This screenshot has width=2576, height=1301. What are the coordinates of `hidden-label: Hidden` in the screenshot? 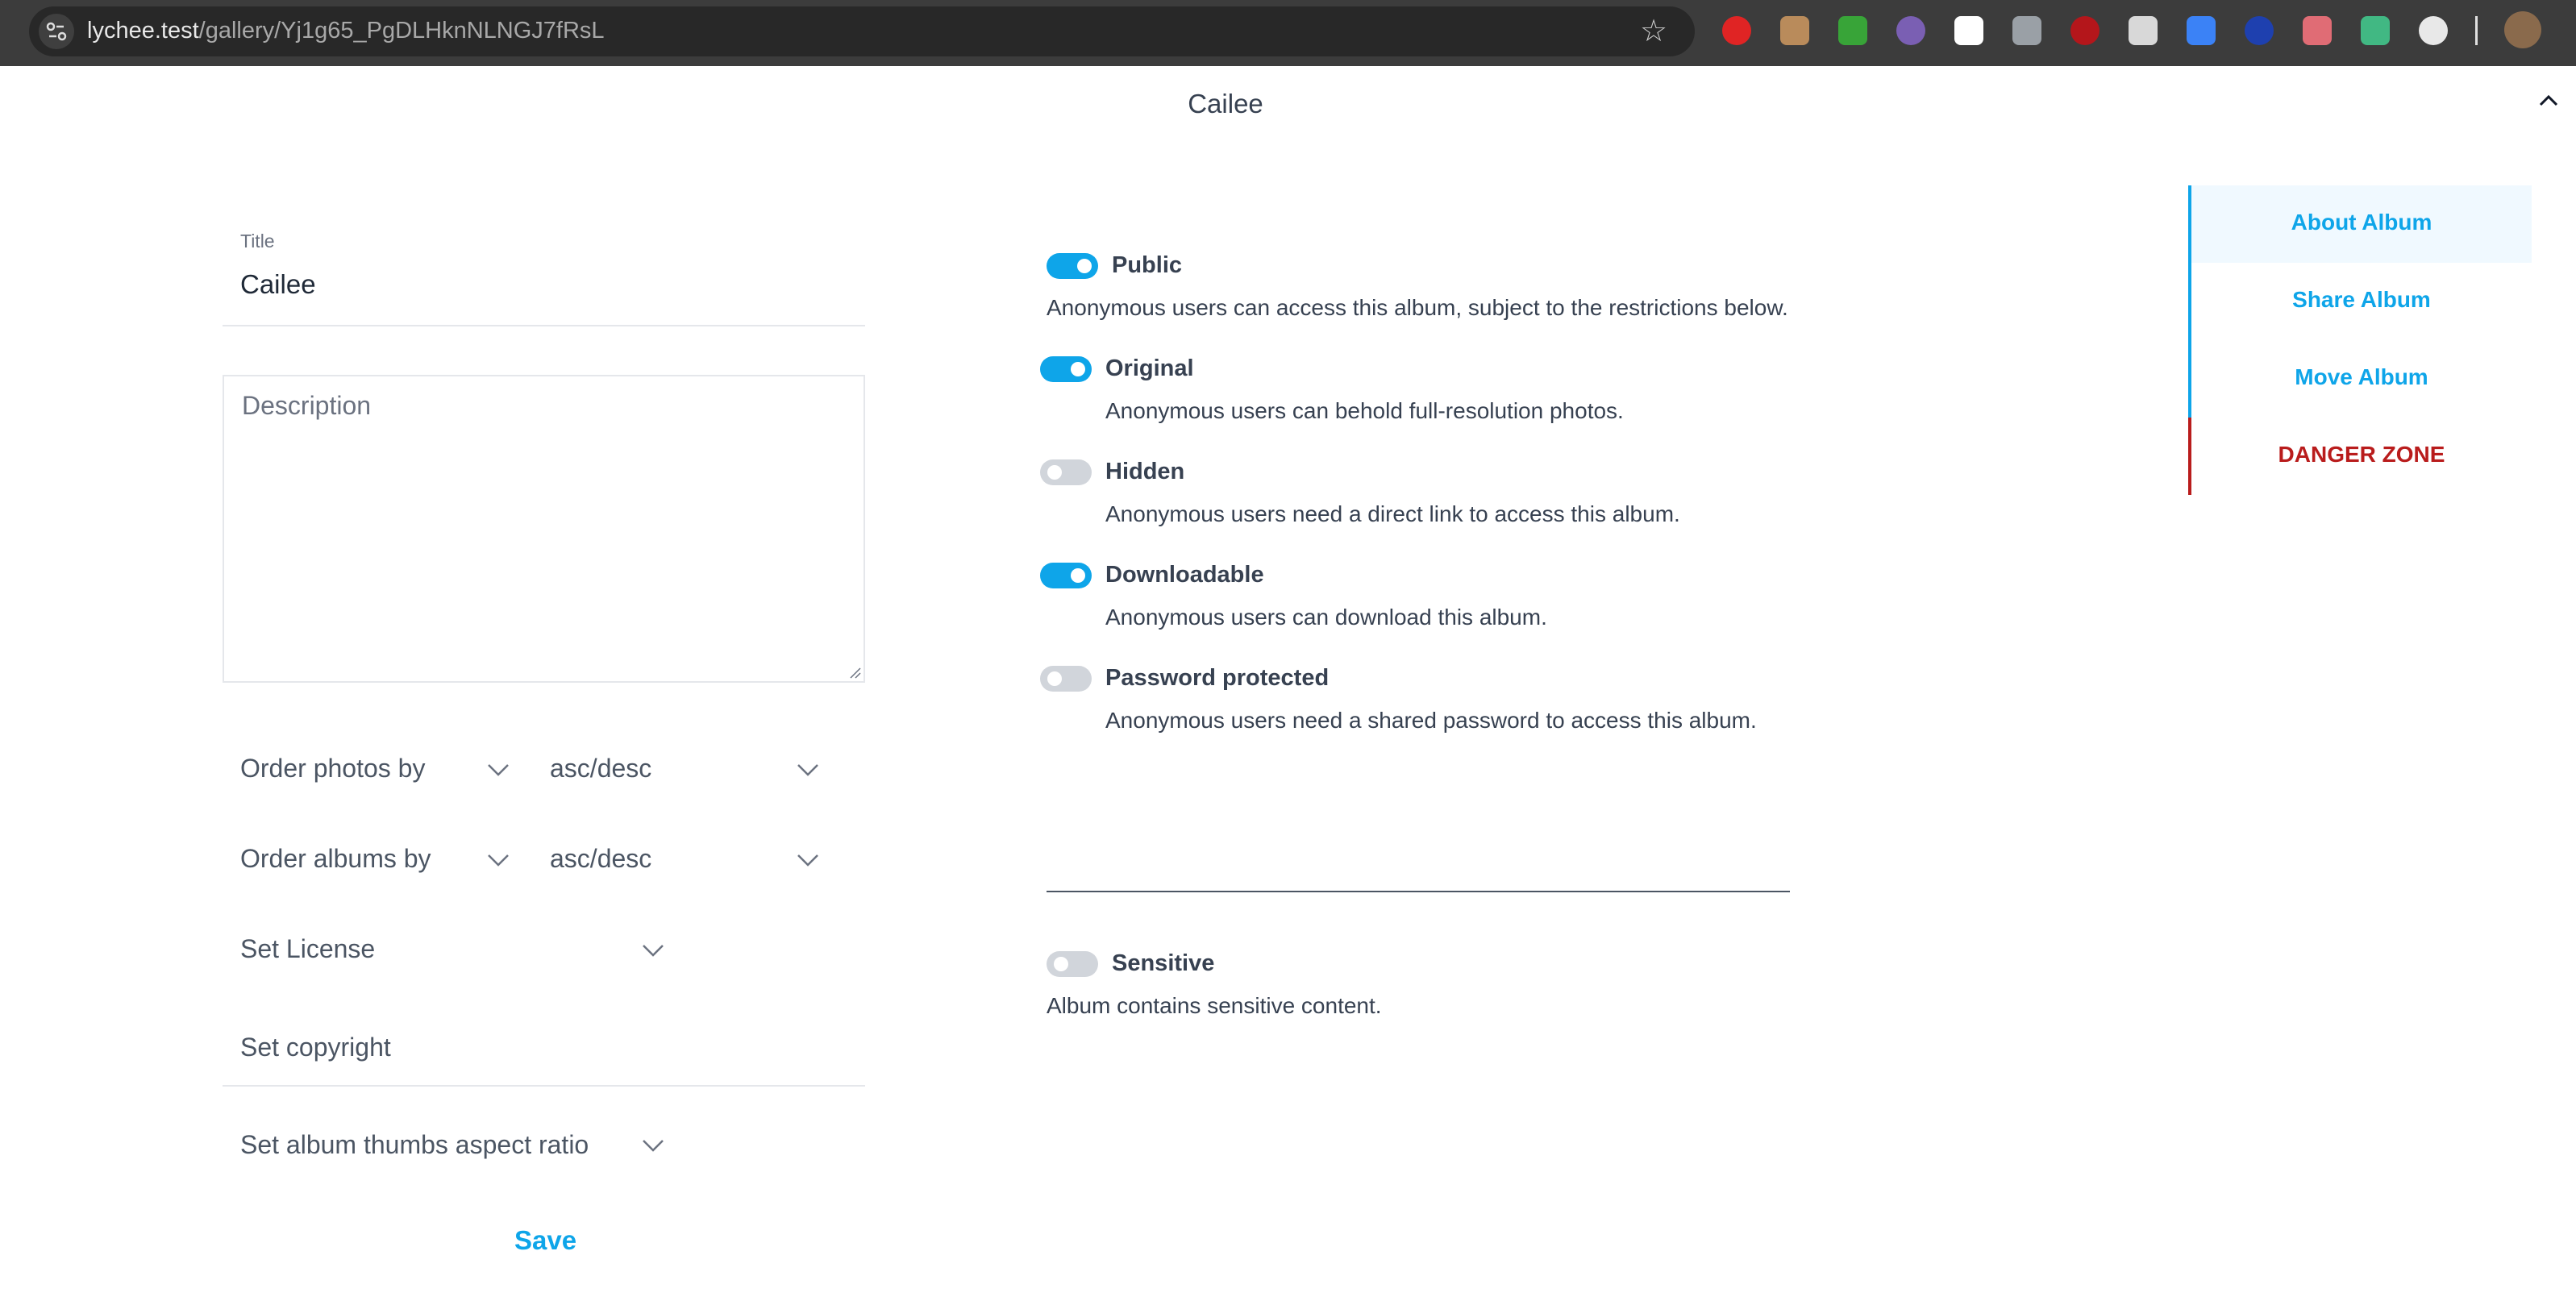 It's located at (1145, 471).